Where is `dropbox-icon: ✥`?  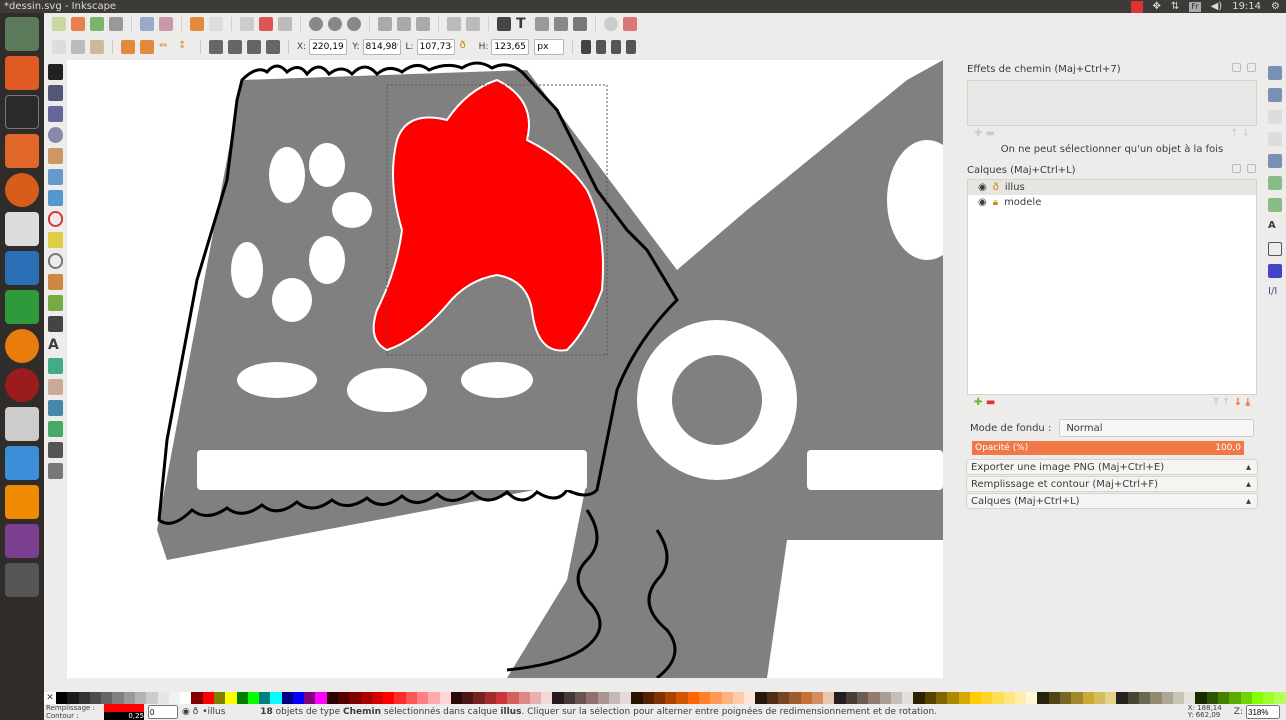
dropbox-icon: ✥ is located at coordinates (1157, 6).